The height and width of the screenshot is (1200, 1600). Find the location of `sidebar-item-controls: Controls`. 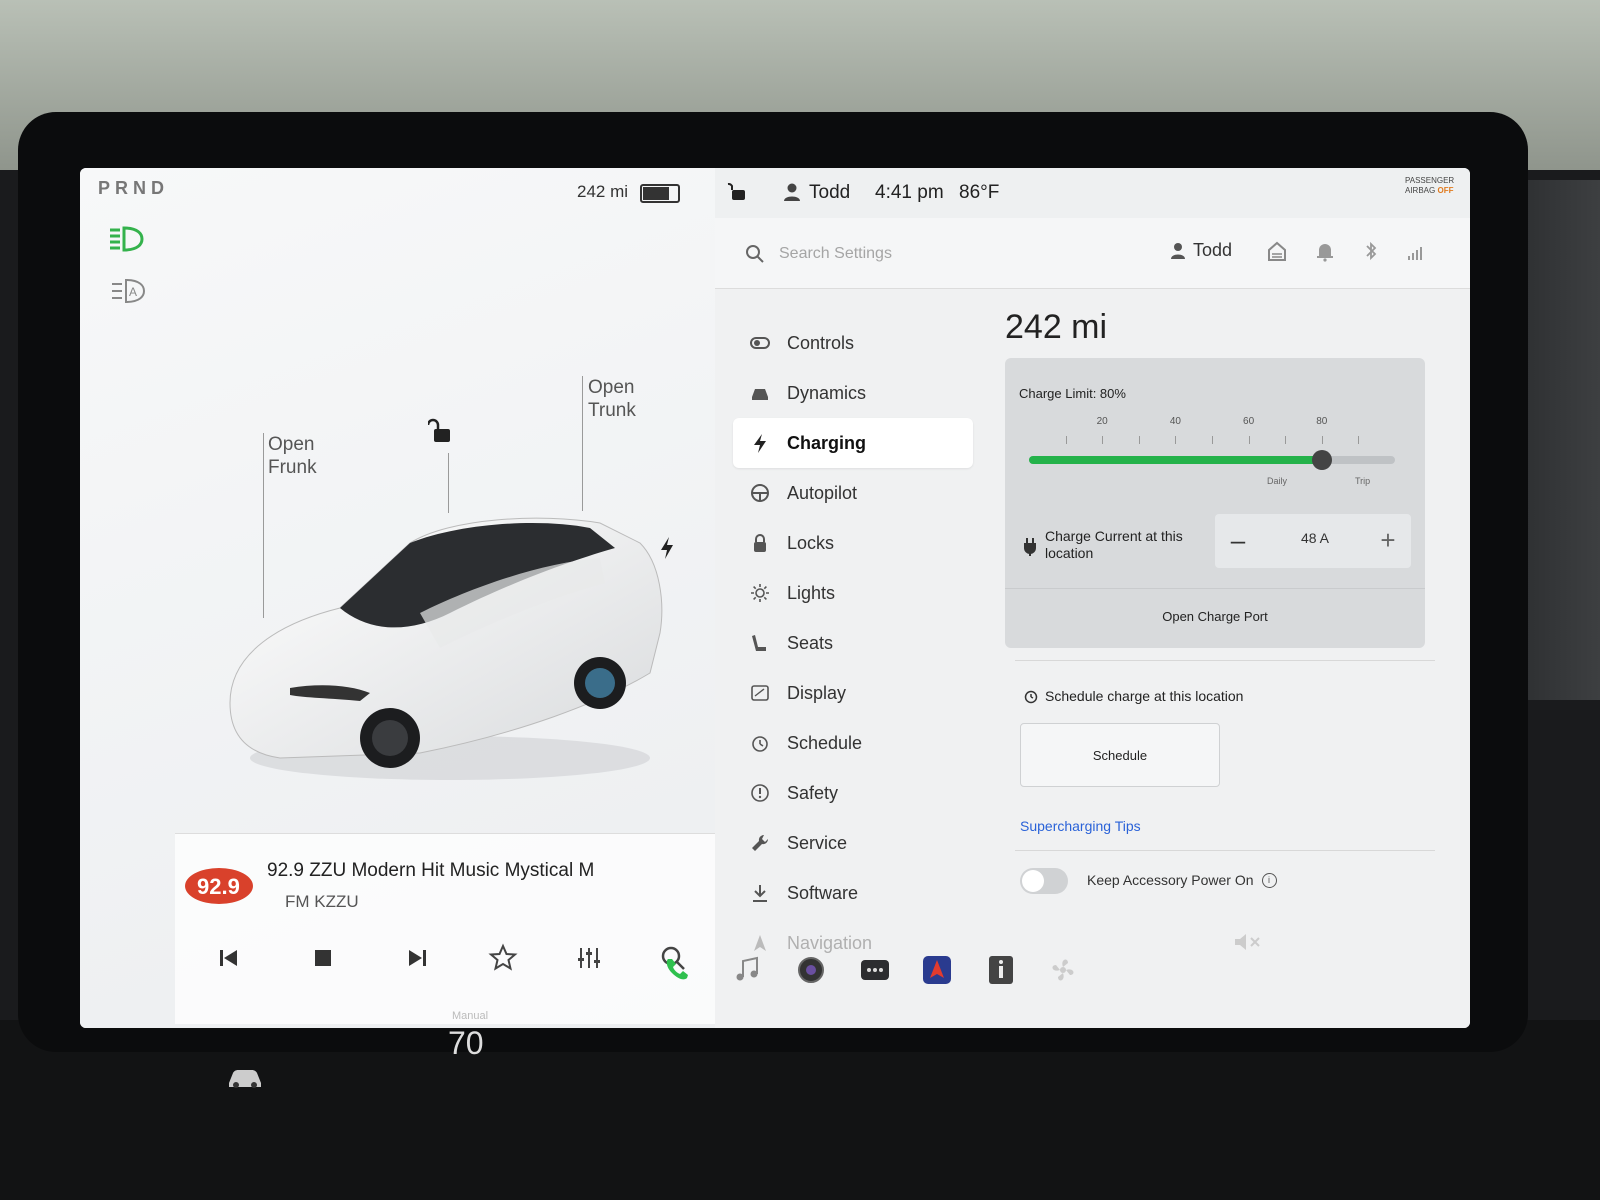

sidebar-item-controls: Controls is located at coordinates (853, 343).